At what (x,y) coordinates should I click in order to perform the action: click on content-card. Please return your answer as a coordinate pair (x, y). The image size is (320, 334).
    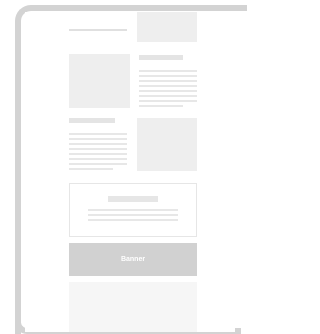
    Looking at the image, I should click on (133, 210).